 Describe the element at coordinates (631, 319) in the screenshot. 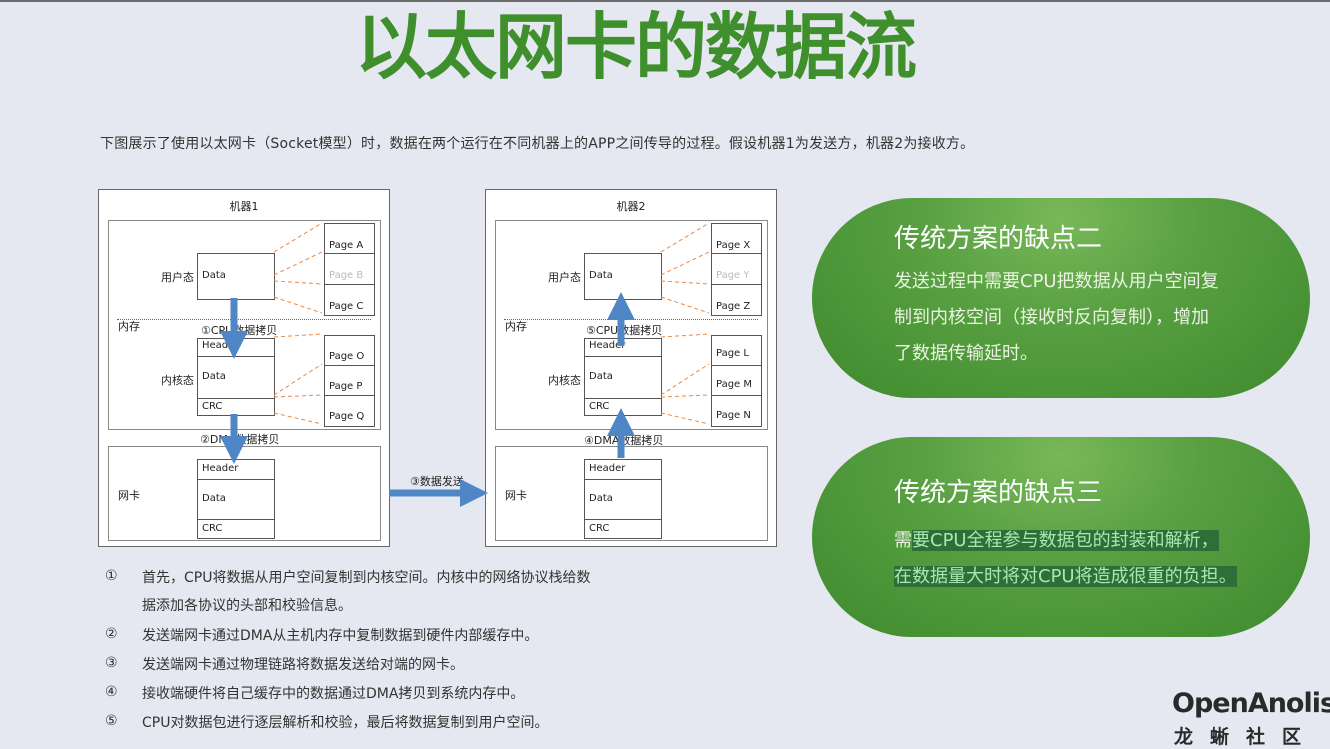

I see `machine2-memory-divider` at that location.